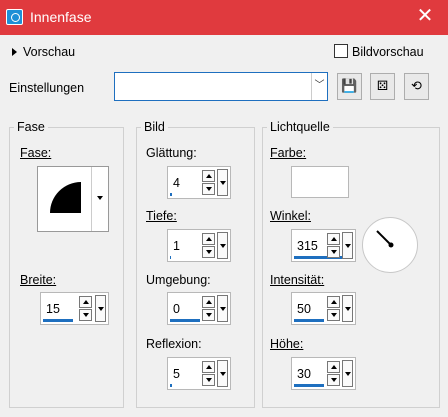 The image size is (448, 417). I want to click on save-icon: 💾, so click(349, 85).